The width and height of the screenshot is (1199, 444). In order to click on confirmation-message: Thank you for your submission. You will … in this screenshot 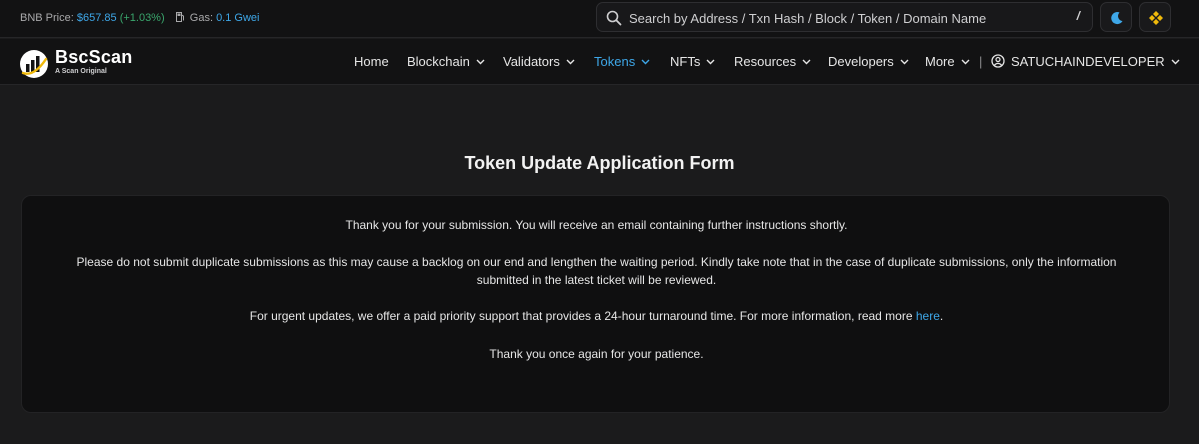, I will do `click(596, 225)`.